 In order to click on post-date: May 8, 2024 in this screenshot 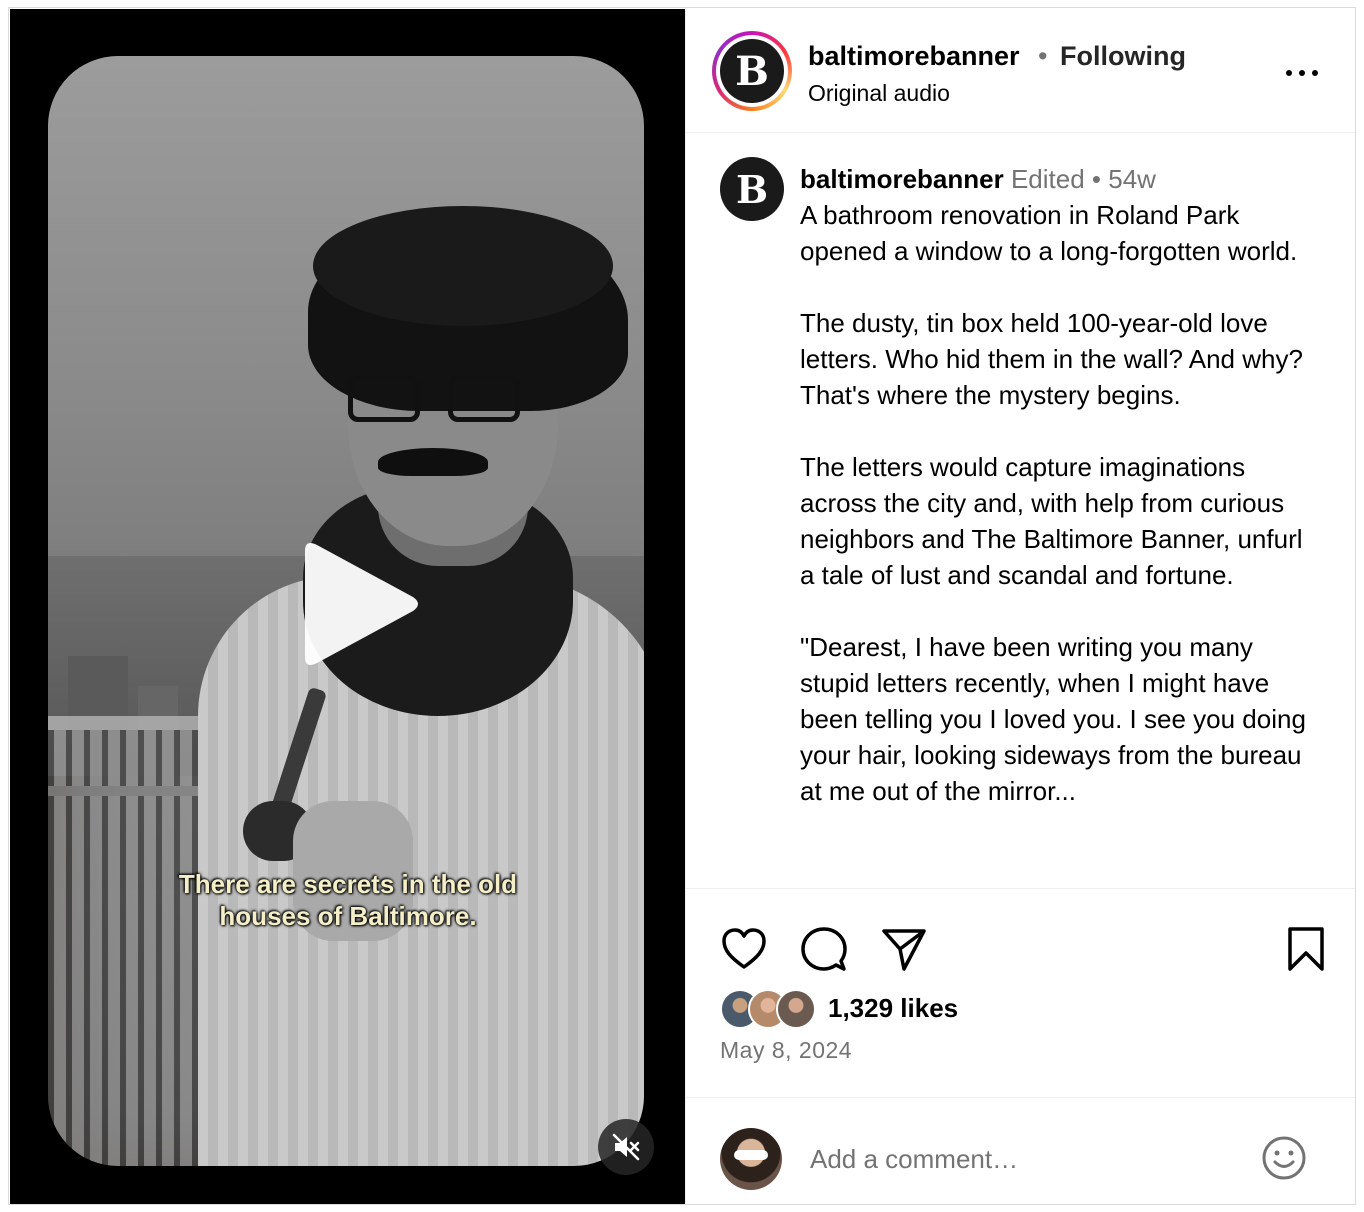, I will do `click(786, 1050)`.